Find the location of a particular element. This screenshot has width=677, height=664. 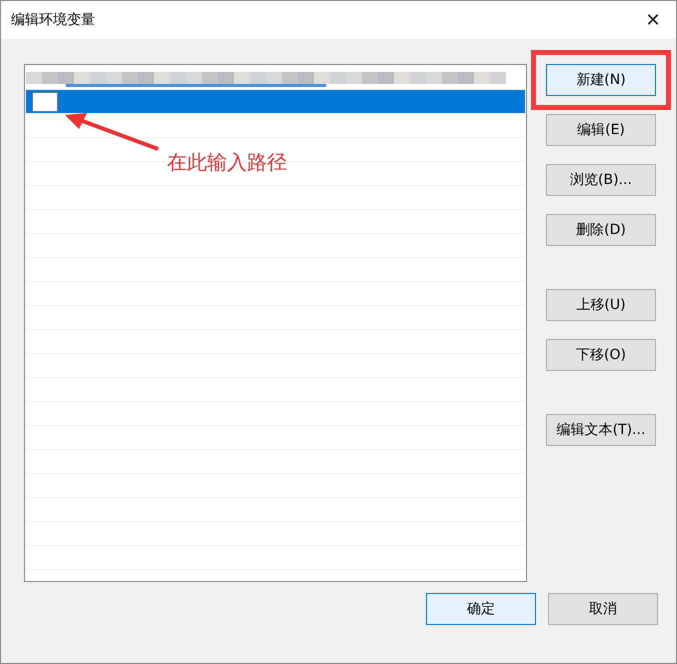

path-input-field is located at coordinates (45, 102).